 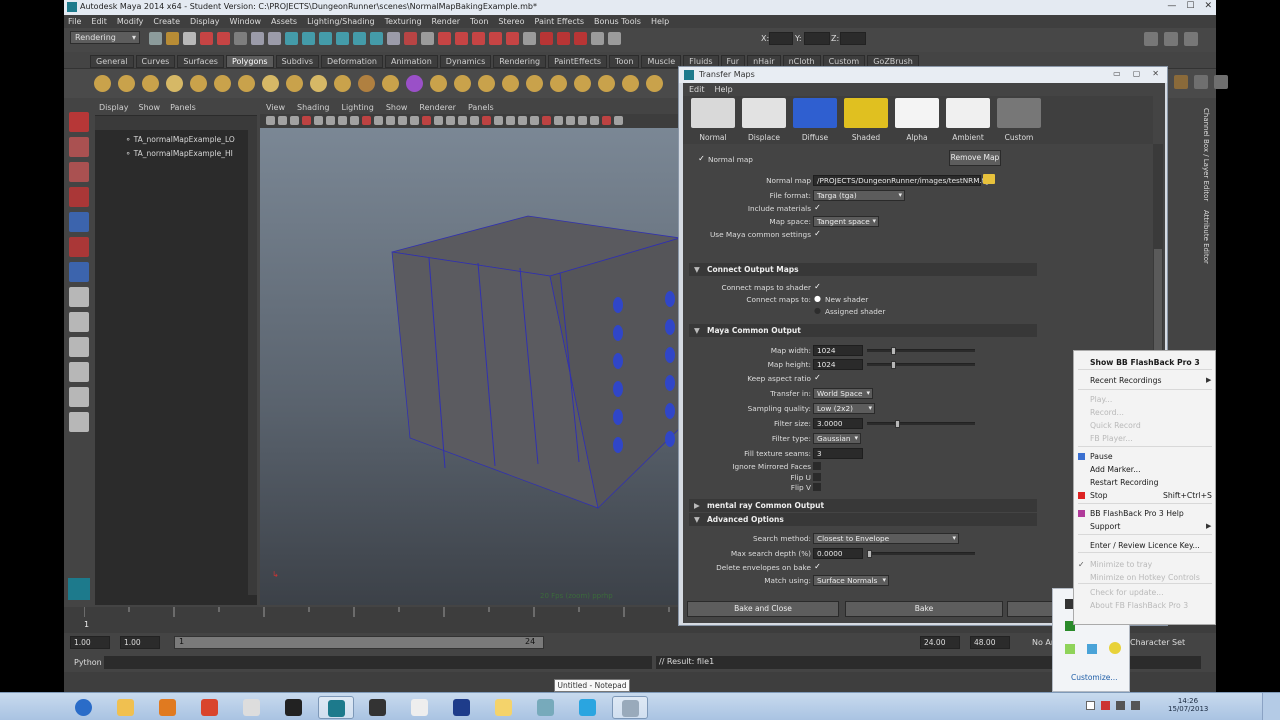 What do you see at coordinates (79, 172) in the screenshot?
I see `paint-select-icon` at bounding box center [79, 172].